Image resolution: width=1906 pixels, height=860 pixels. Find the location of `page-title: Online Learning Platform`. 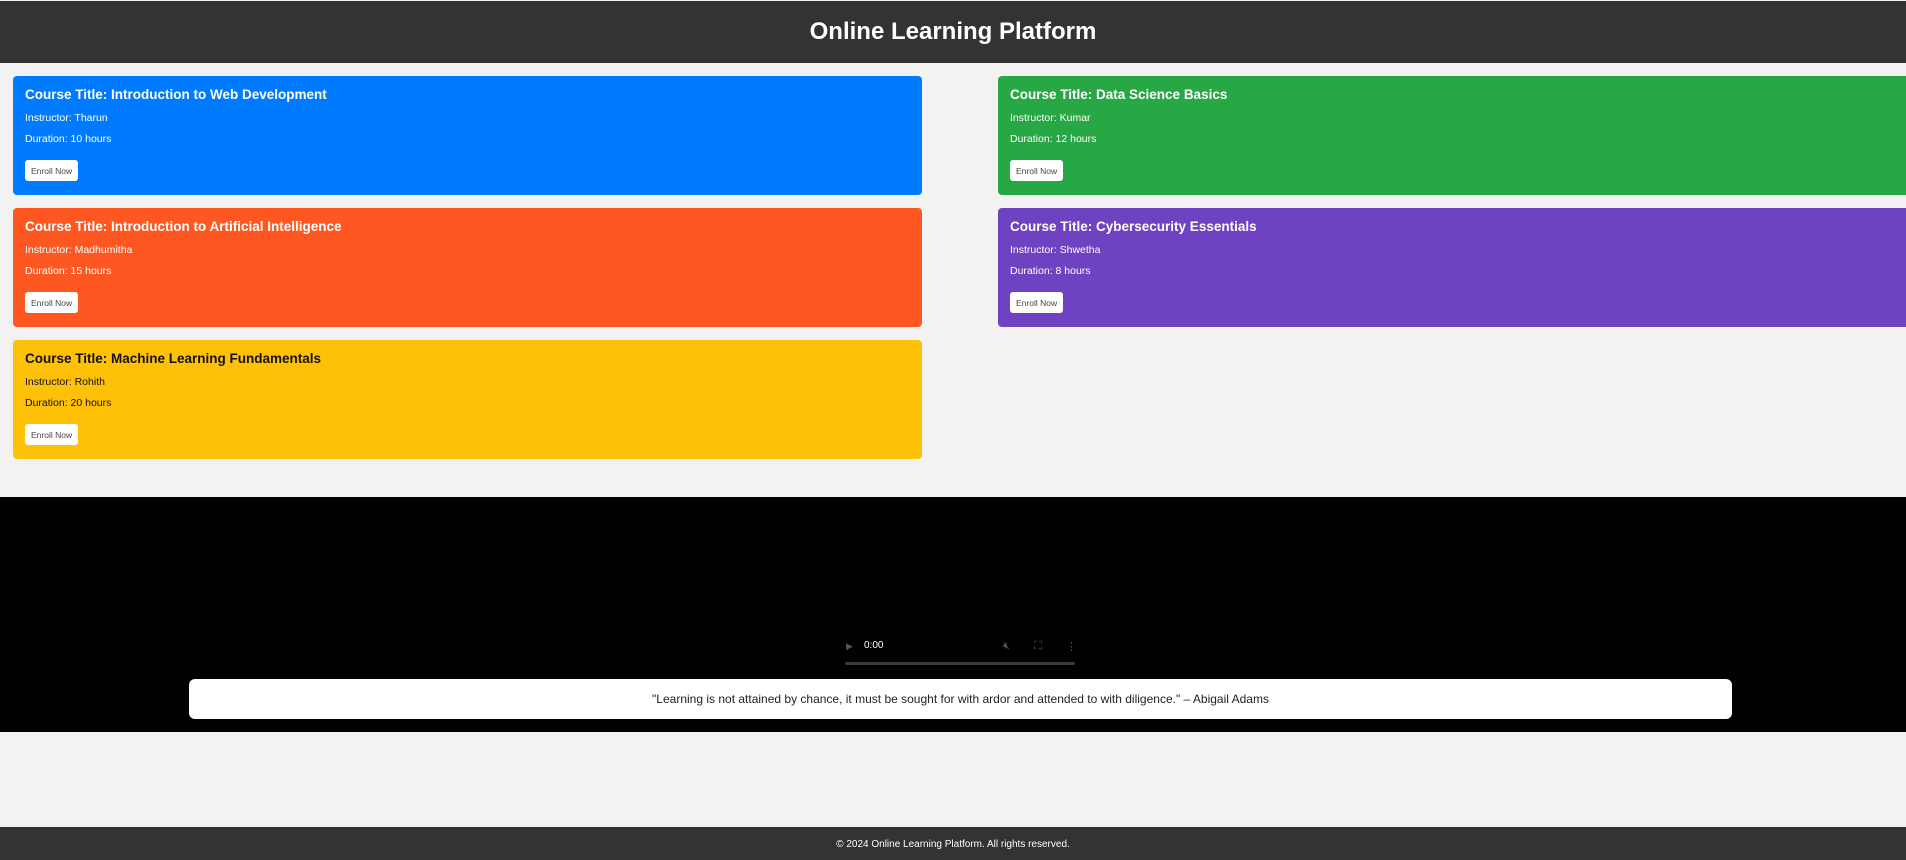

page-title: Online Learning Platform is located at coordinates (953, 31).